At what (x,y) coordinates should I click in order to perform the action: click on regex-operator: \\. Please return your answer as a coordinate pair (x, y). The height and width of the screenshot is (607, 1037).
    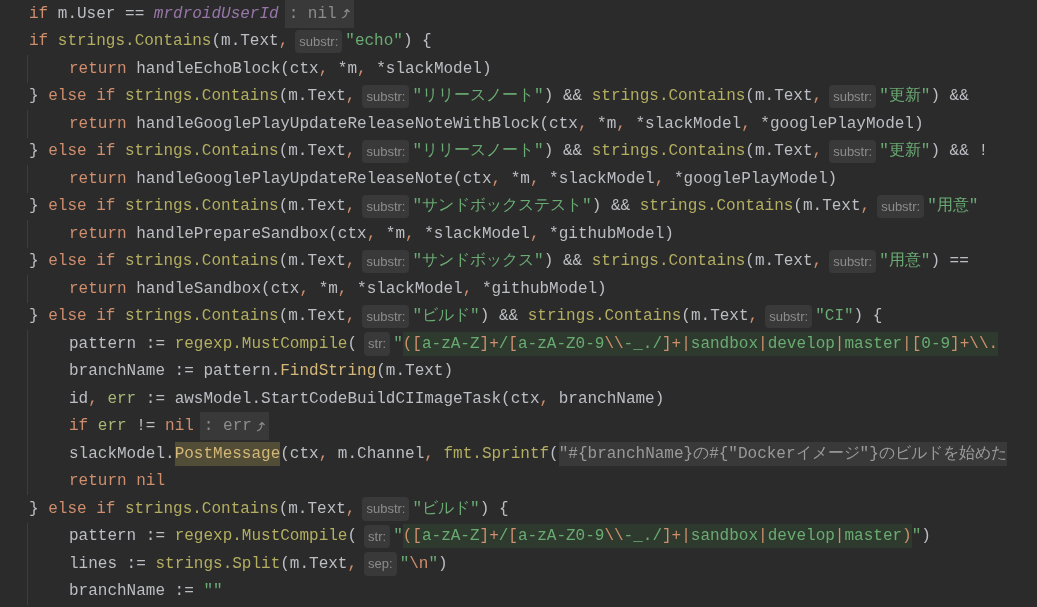
    Looking at the image, I should click on (614, 343).